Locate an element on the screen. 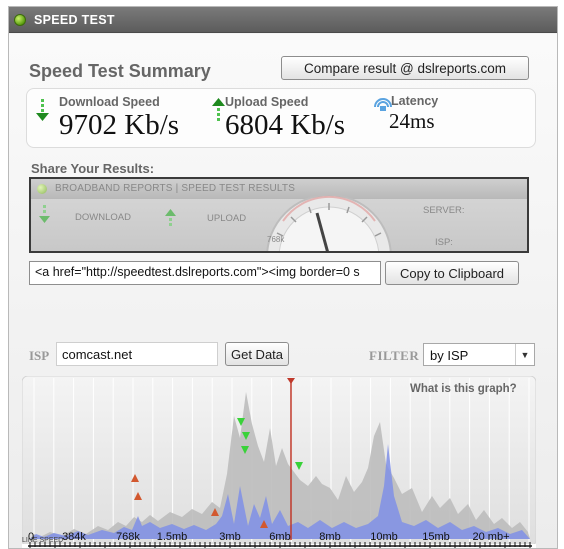 Image resolution: width=564 pixels, height=549 pixels. filter-selected-value: by ISP is located at coordinates (449, 355).